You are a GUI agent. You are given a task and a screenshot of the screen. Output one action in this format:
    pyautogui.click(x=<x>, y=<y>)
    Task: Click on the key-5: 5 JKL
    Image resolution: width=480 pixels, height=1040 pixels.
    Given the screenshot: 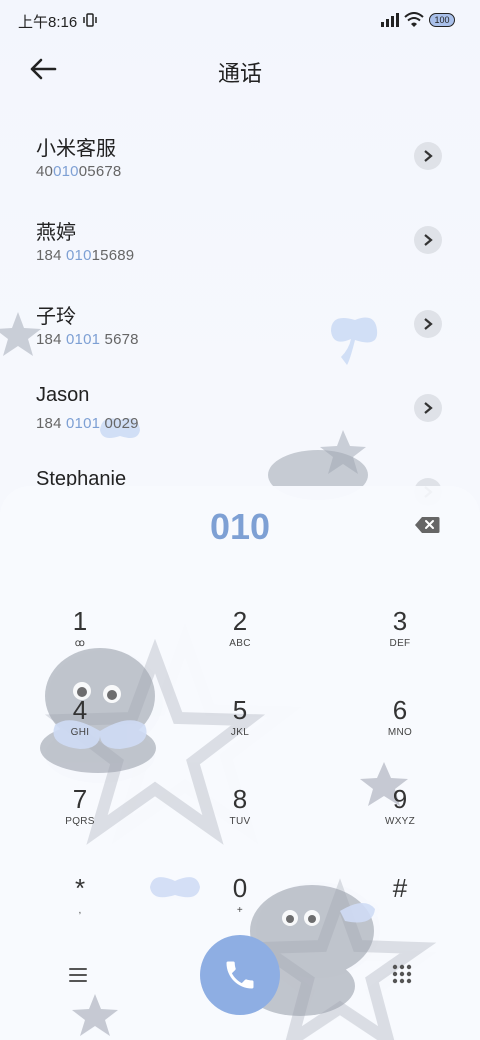 What is the action you would take?
    pyautogui.click(x=240, y=732)
    